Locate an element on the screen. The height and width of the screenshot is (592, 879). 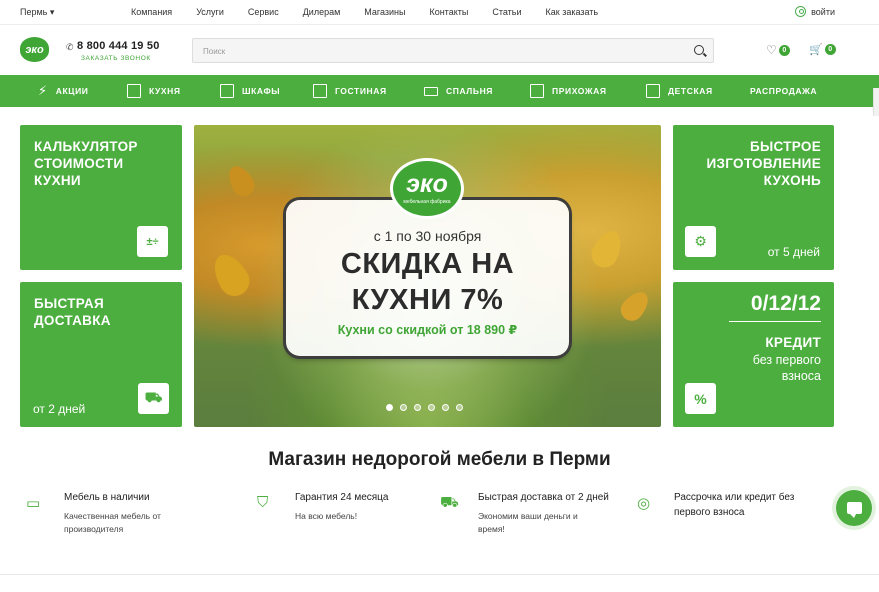
chat-button is located at coordinates (854, 508).